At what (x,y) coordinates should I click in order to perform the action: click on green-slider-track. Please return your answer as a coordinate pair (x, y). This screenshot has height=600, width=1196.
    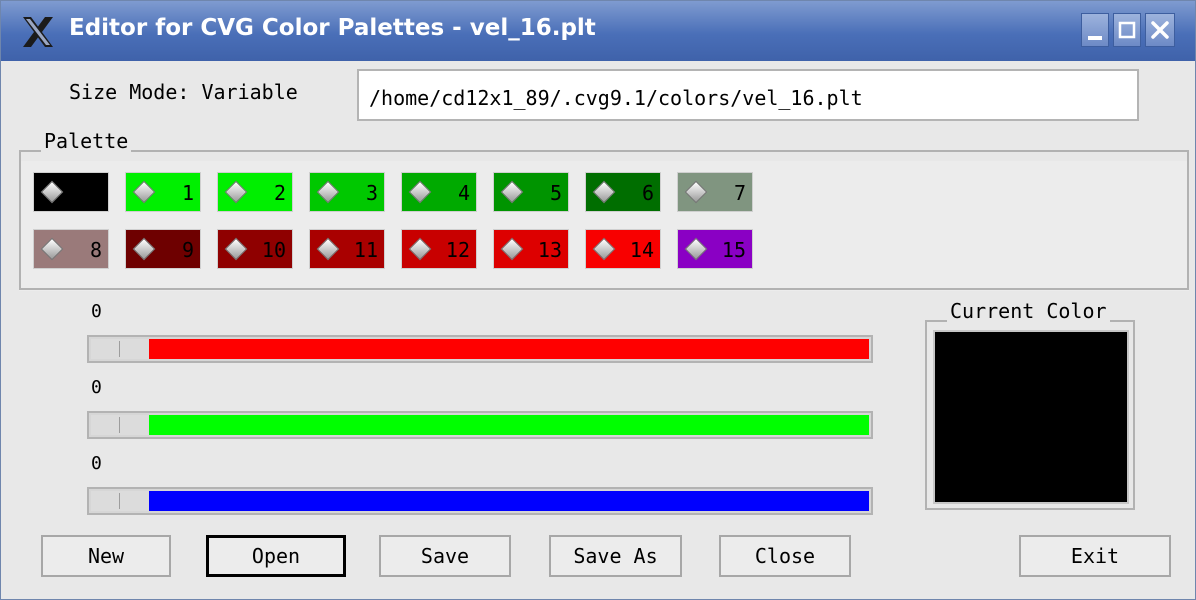
    Looking at the image, I should click on (509, 425).